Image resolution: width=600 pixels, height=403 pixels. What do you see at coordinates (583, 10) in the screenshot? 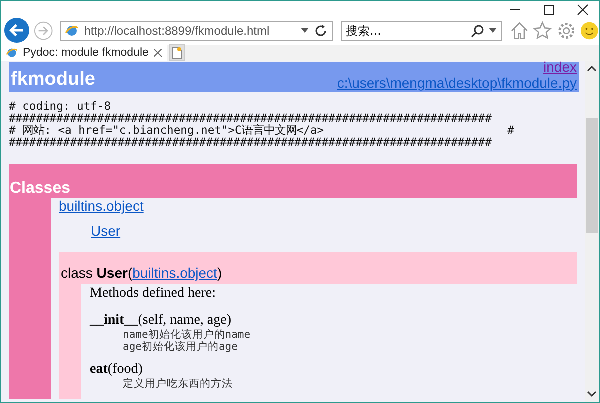
I see `close-icon` at bounding box center [583, 10].